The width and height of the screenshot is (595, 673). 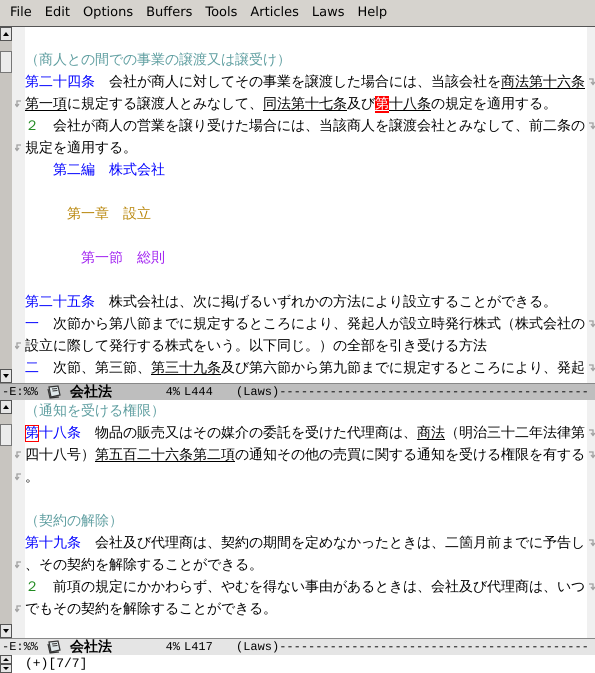 What do you see at coordinates (373, 13) in the screenshot?
I see `menu-item: Help` at bounding box center [373, 13].